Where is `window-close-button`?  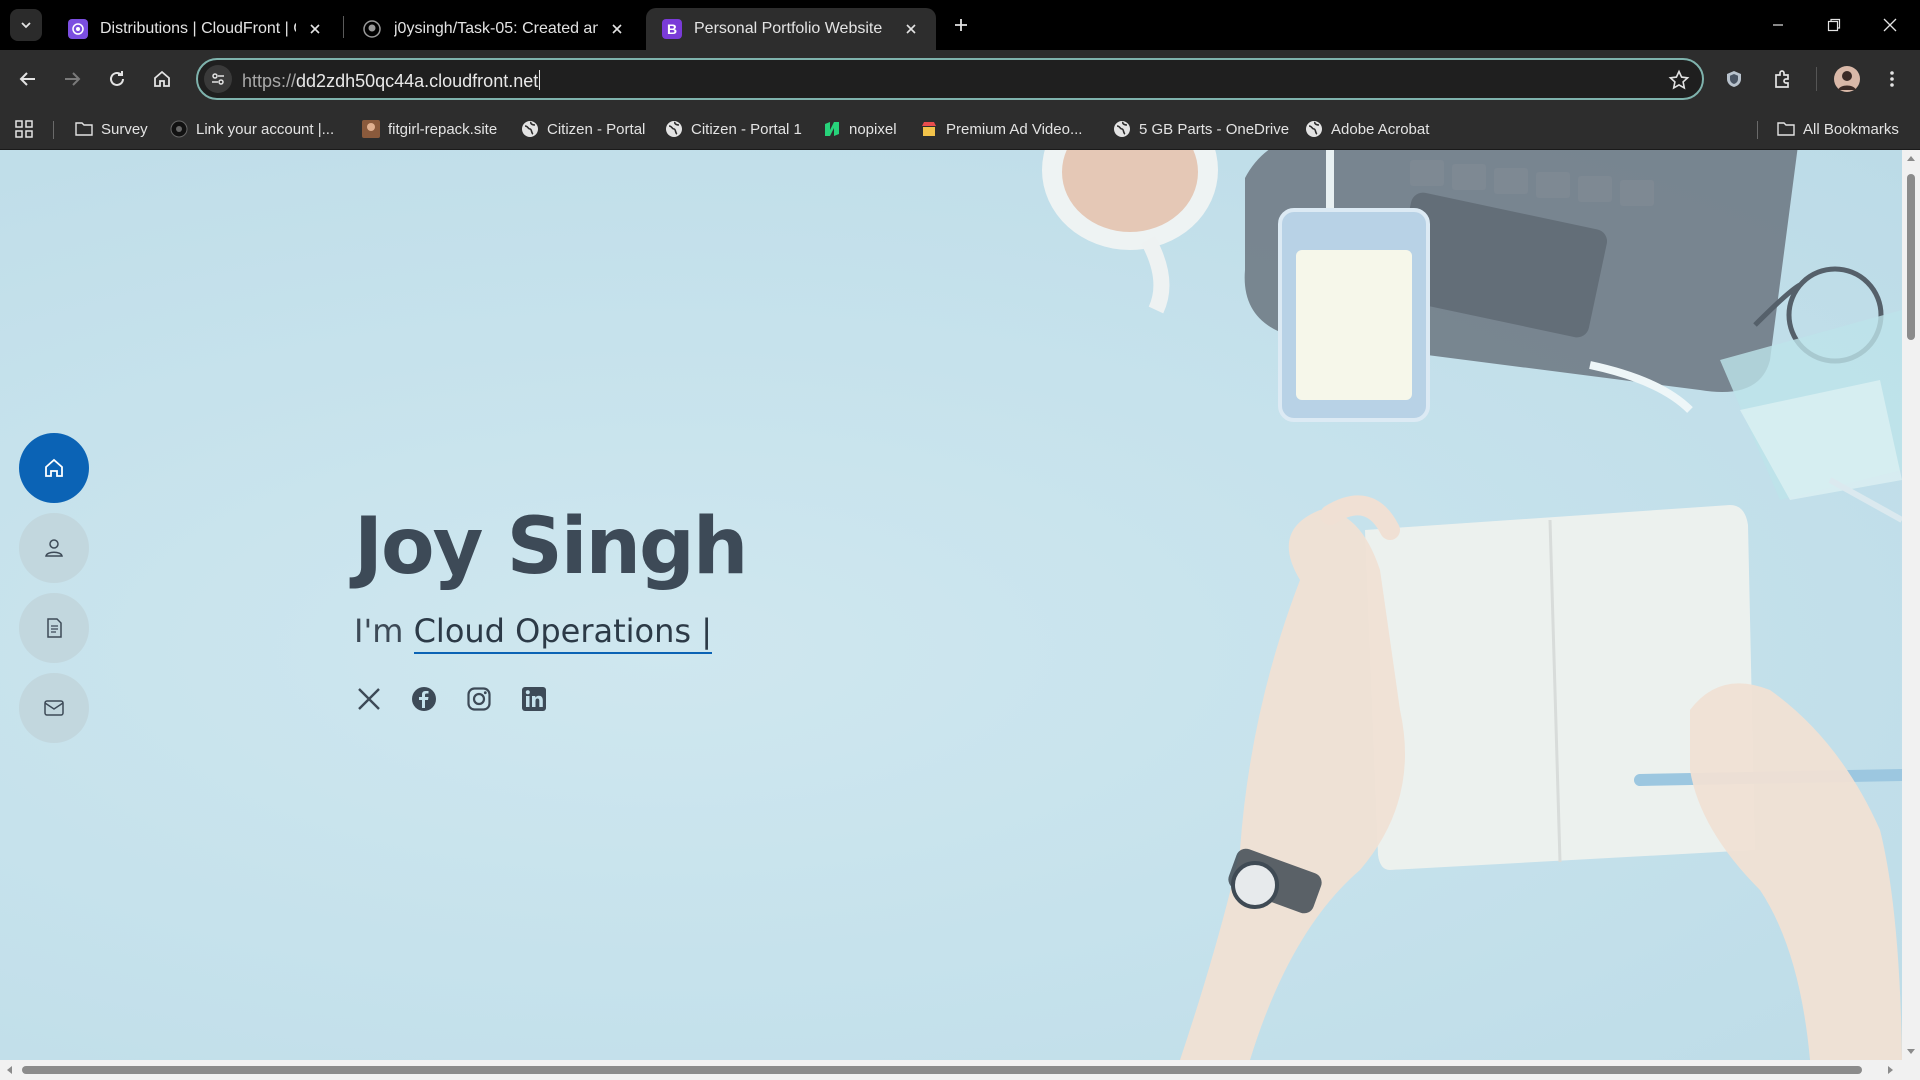
window-close-button is located at coordinates (1890, 25).